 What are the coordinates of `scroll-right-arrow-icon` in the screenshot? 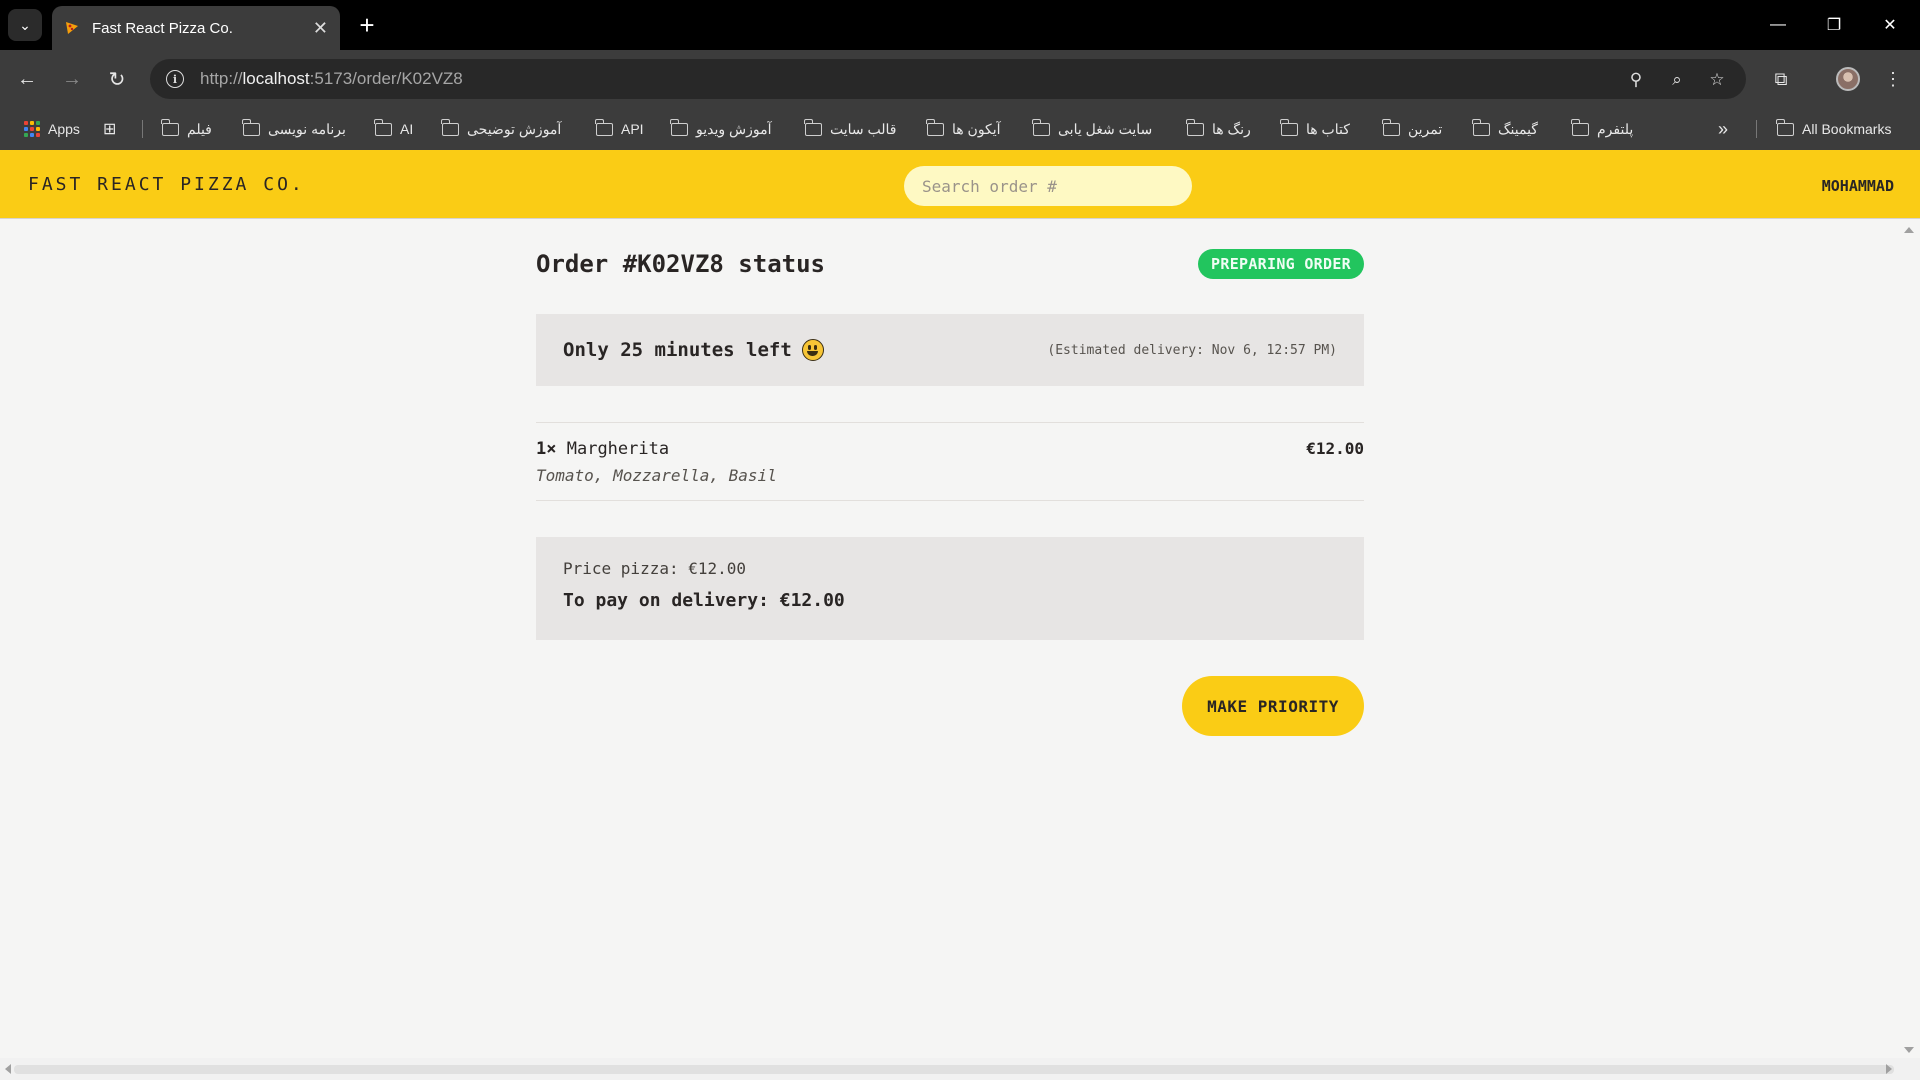 It's located at (1889, 1069).